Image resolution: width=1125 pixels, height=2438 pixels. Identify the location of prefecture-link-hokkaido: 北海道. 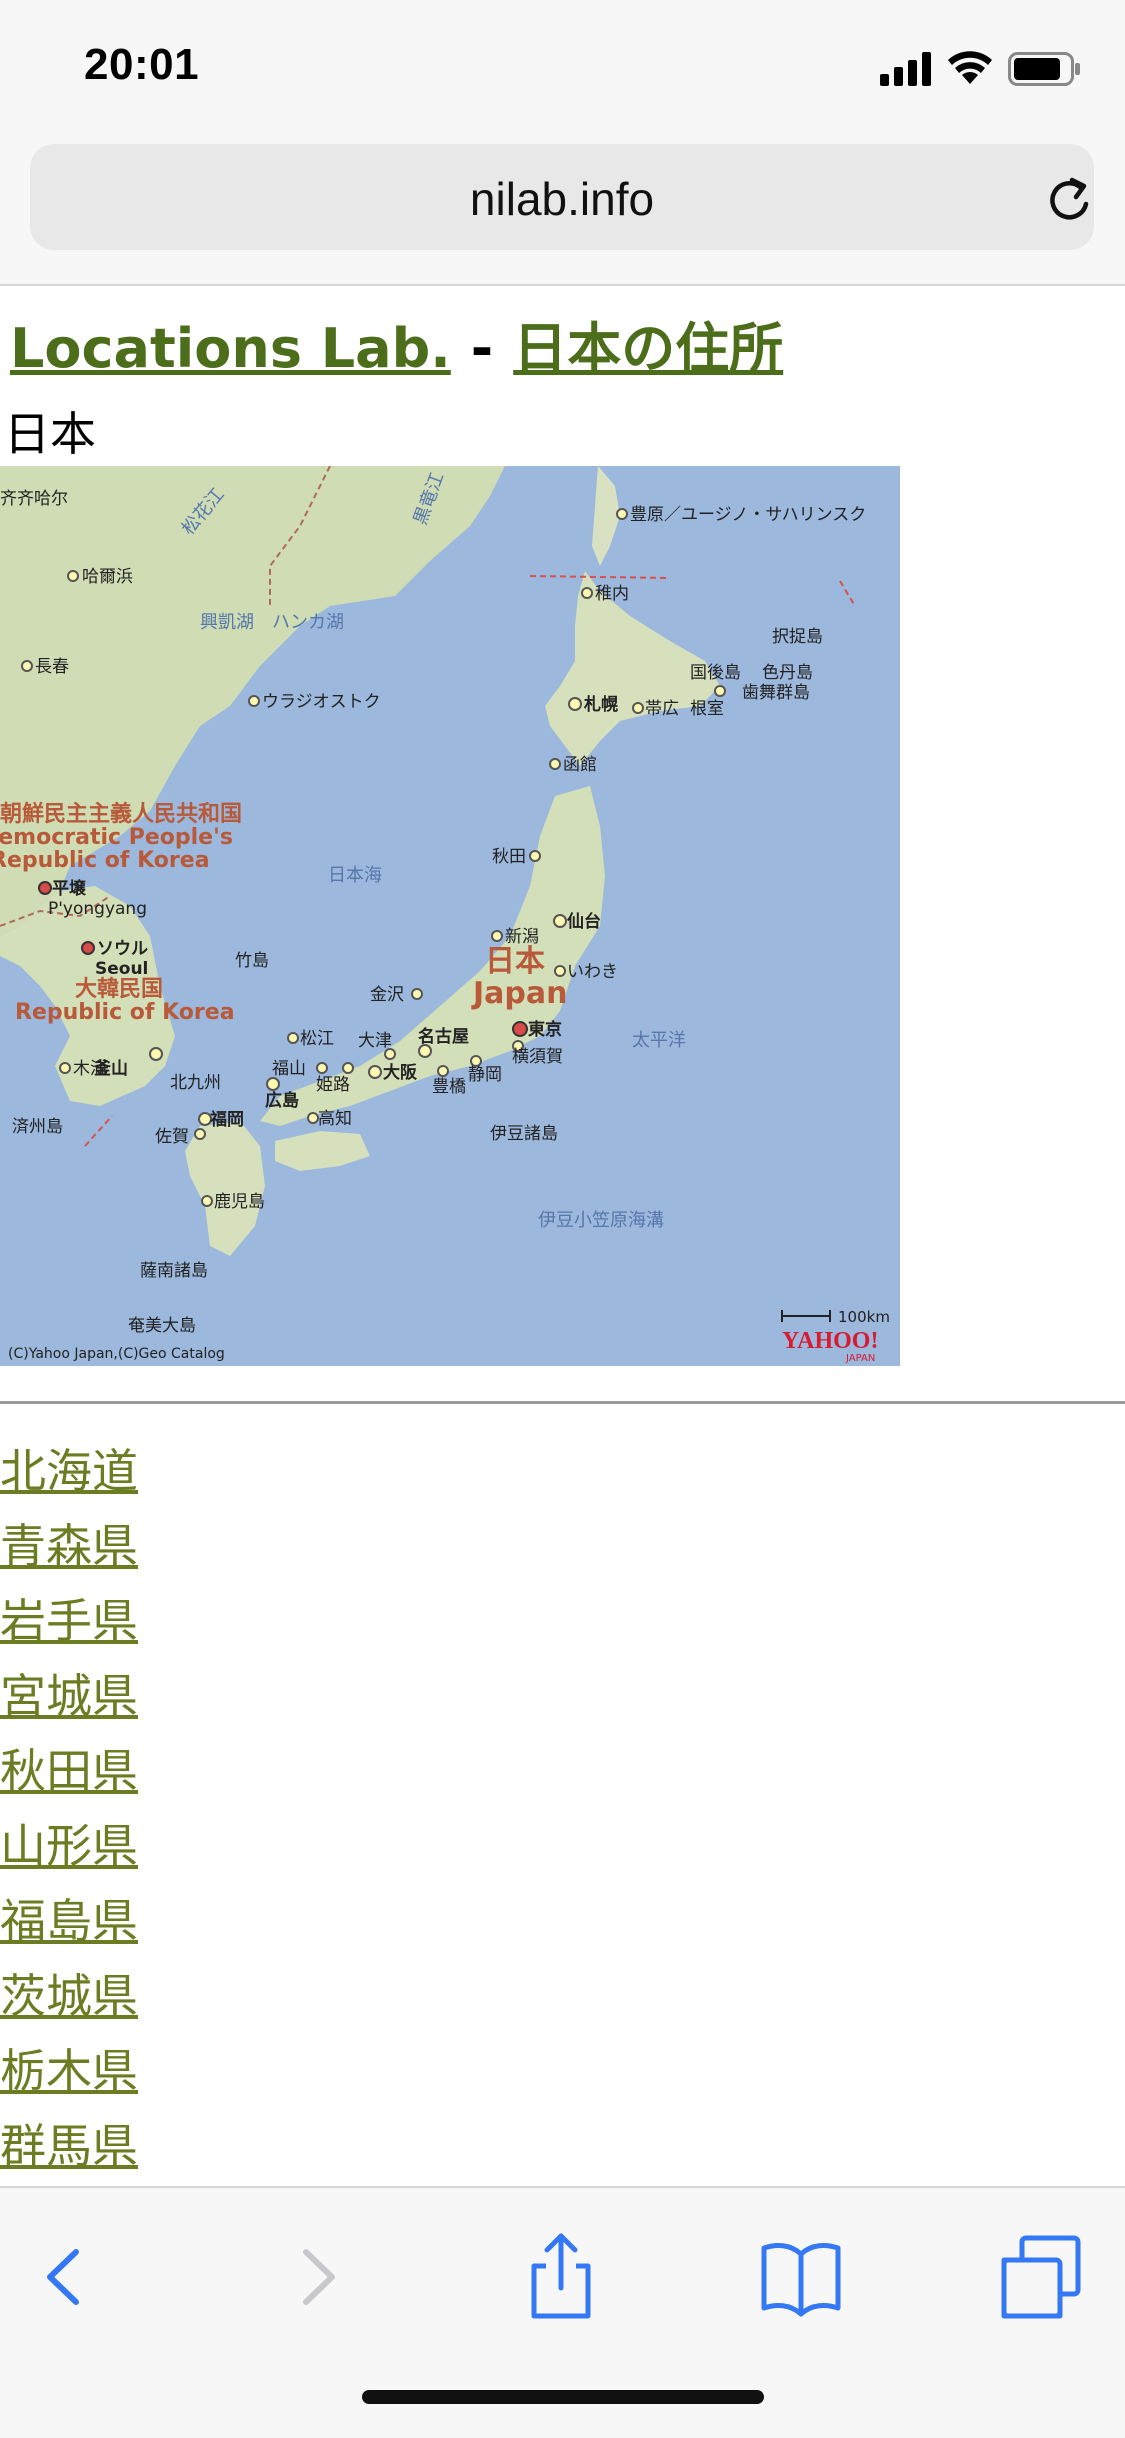
(69, 1471).